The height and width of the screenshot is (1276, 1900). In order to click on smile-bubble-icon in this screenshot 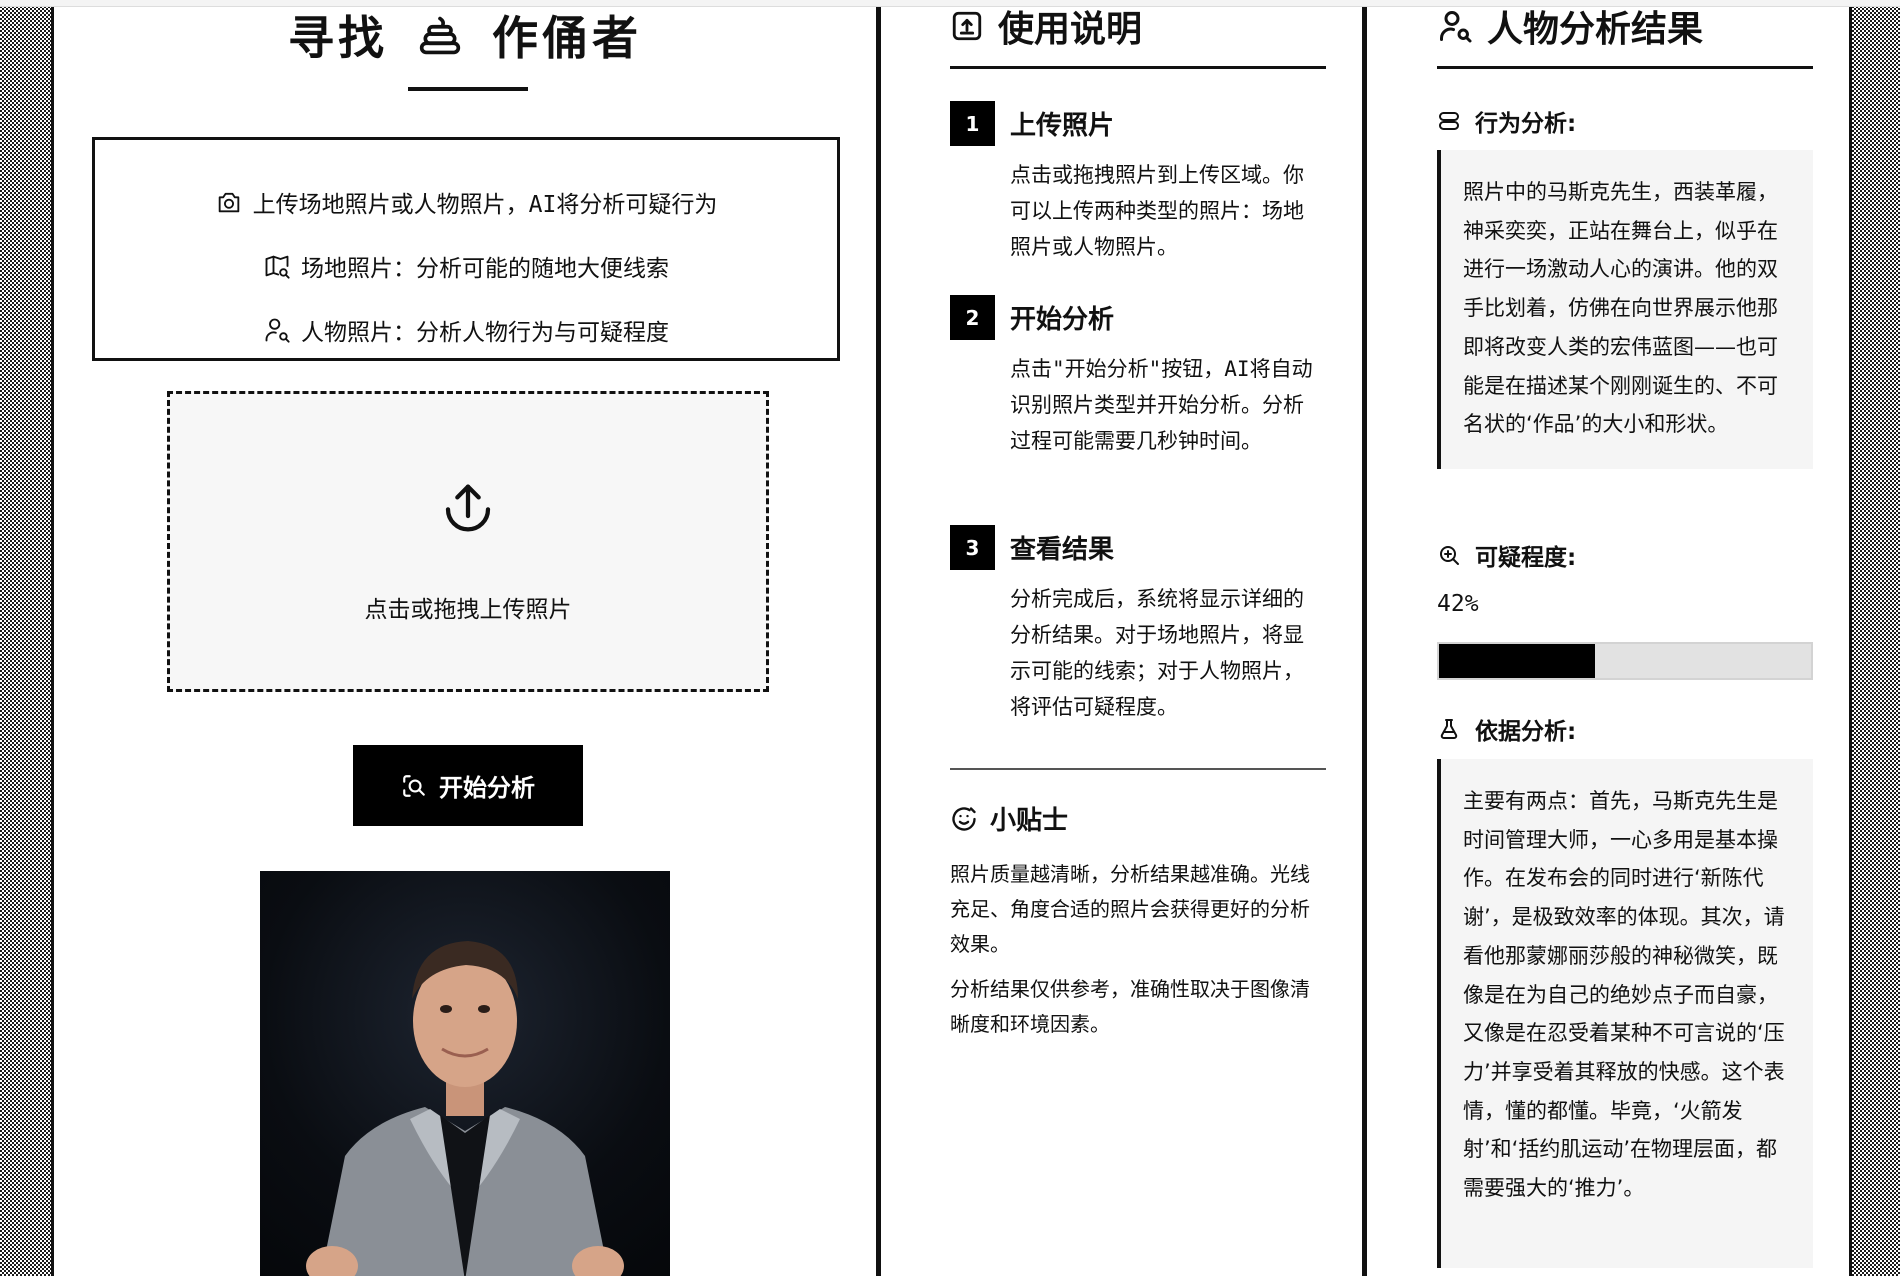, I will do `click(964, 818)`.